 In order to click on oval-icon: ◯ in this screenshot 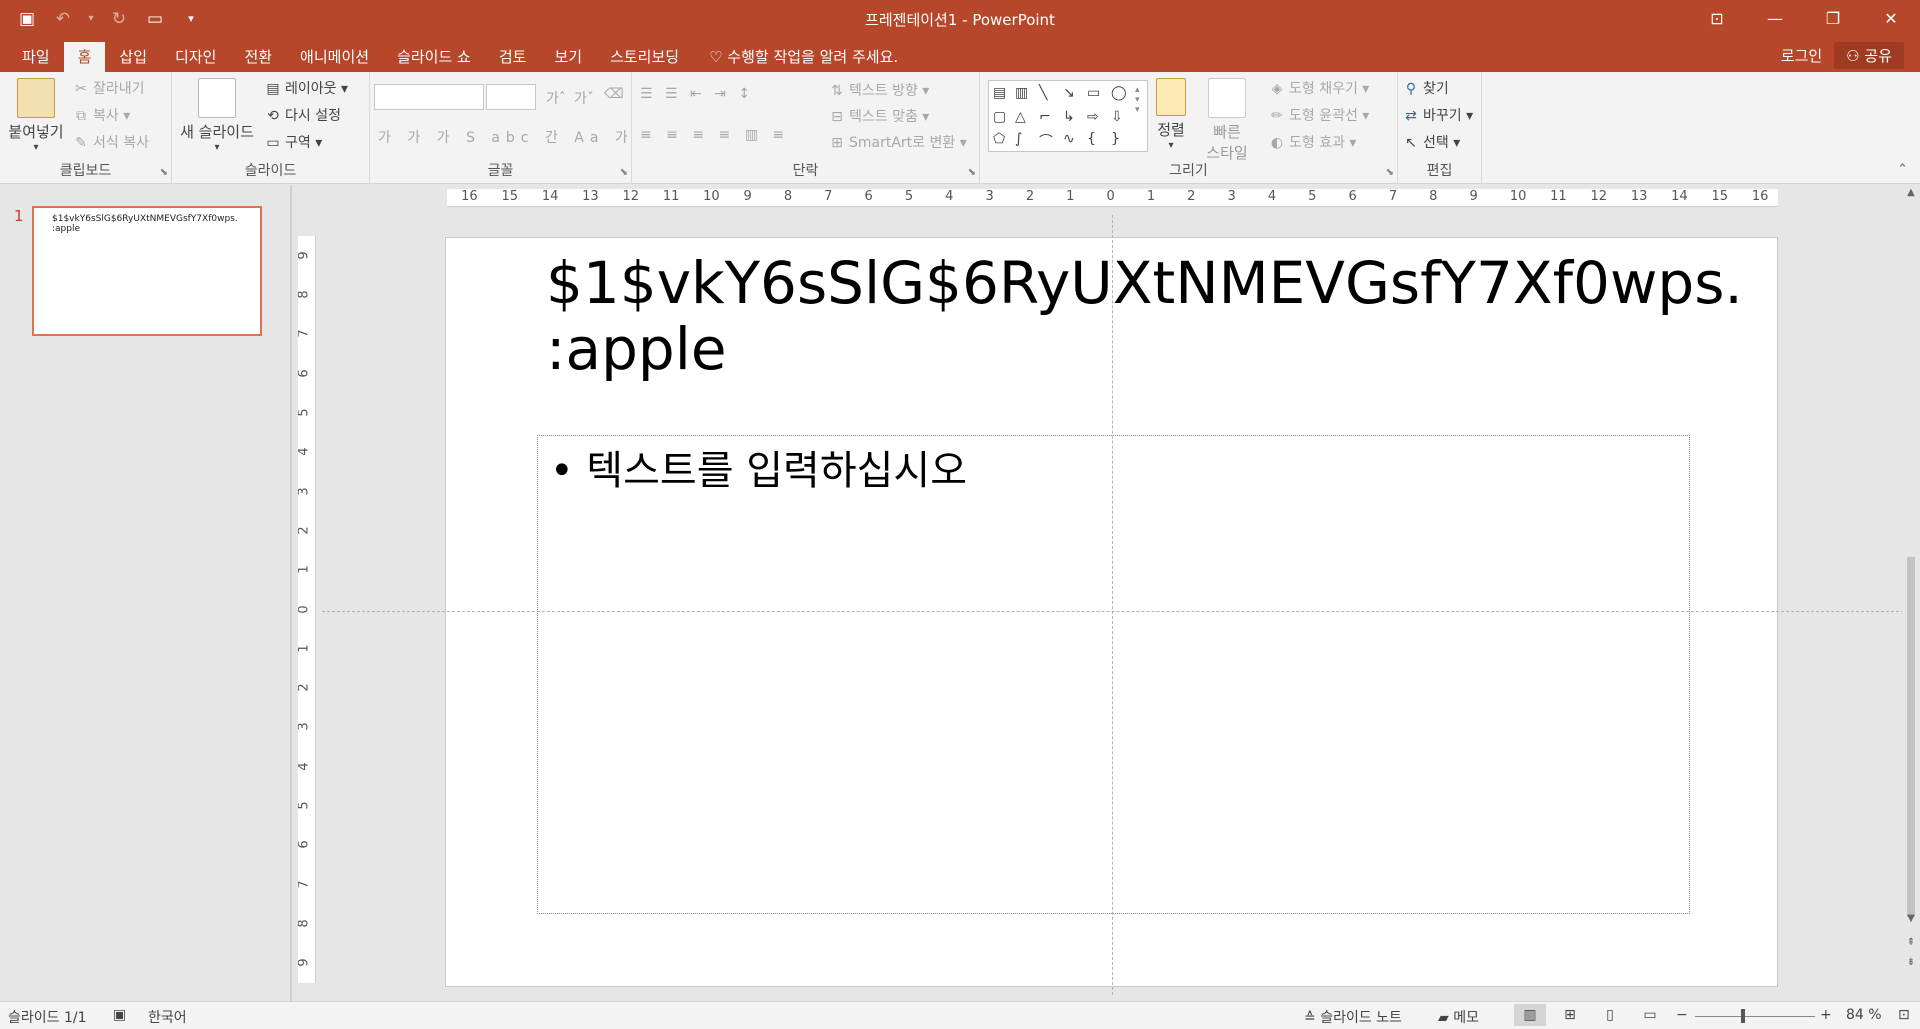, I will do `click(1119, 93)`.